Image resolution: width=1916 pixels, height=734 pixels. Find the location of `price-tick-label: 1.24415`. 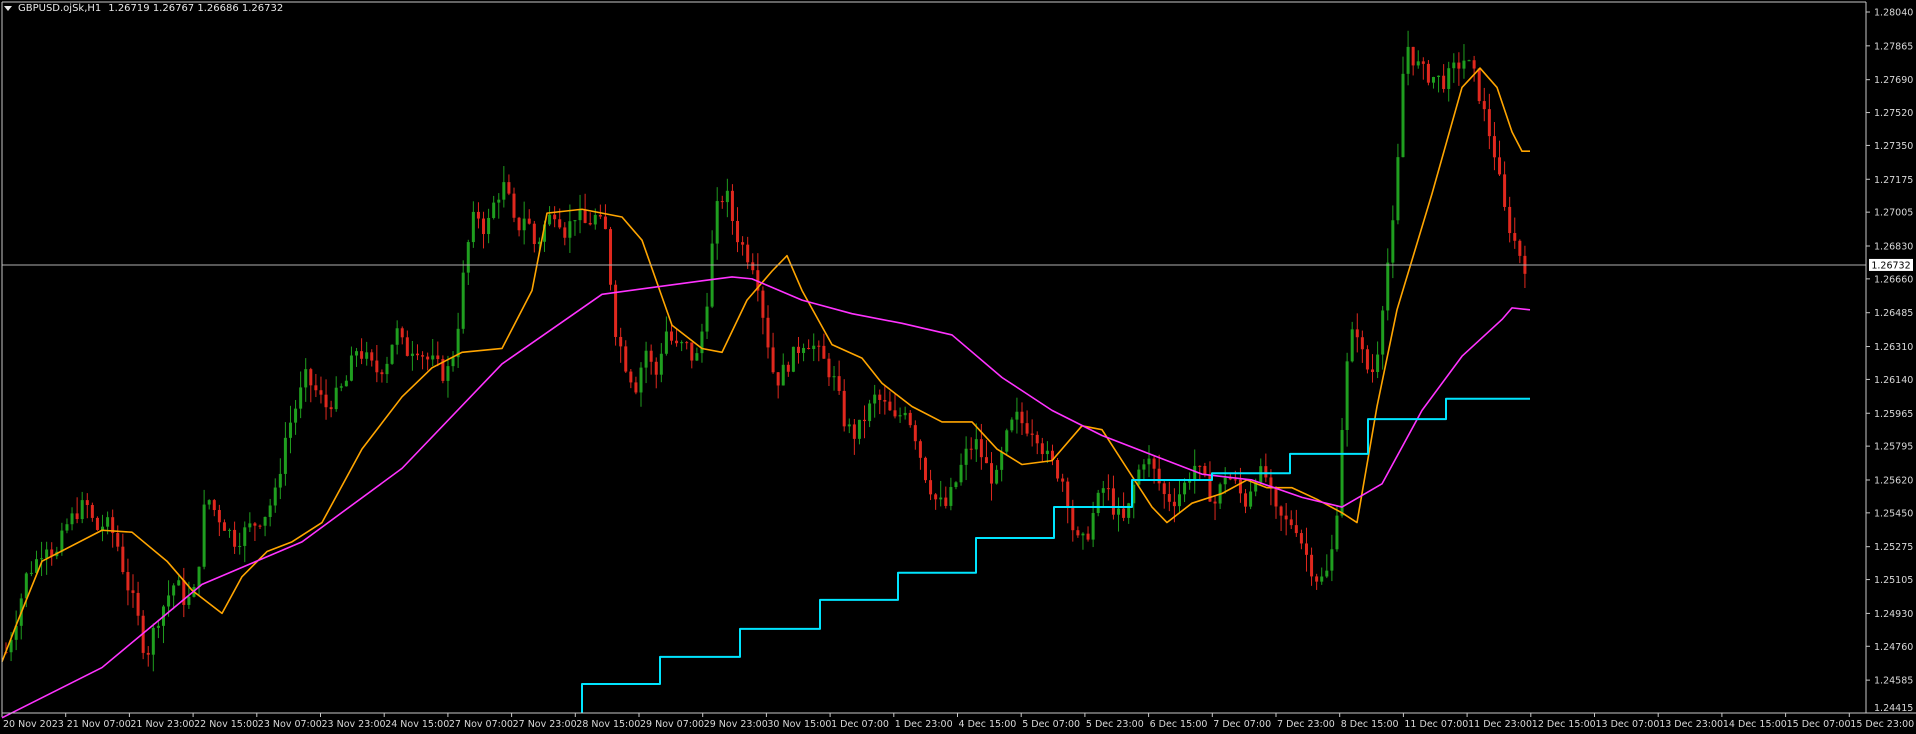

price-tick-label: 1.24415 is located at coordinates (1893, 708).